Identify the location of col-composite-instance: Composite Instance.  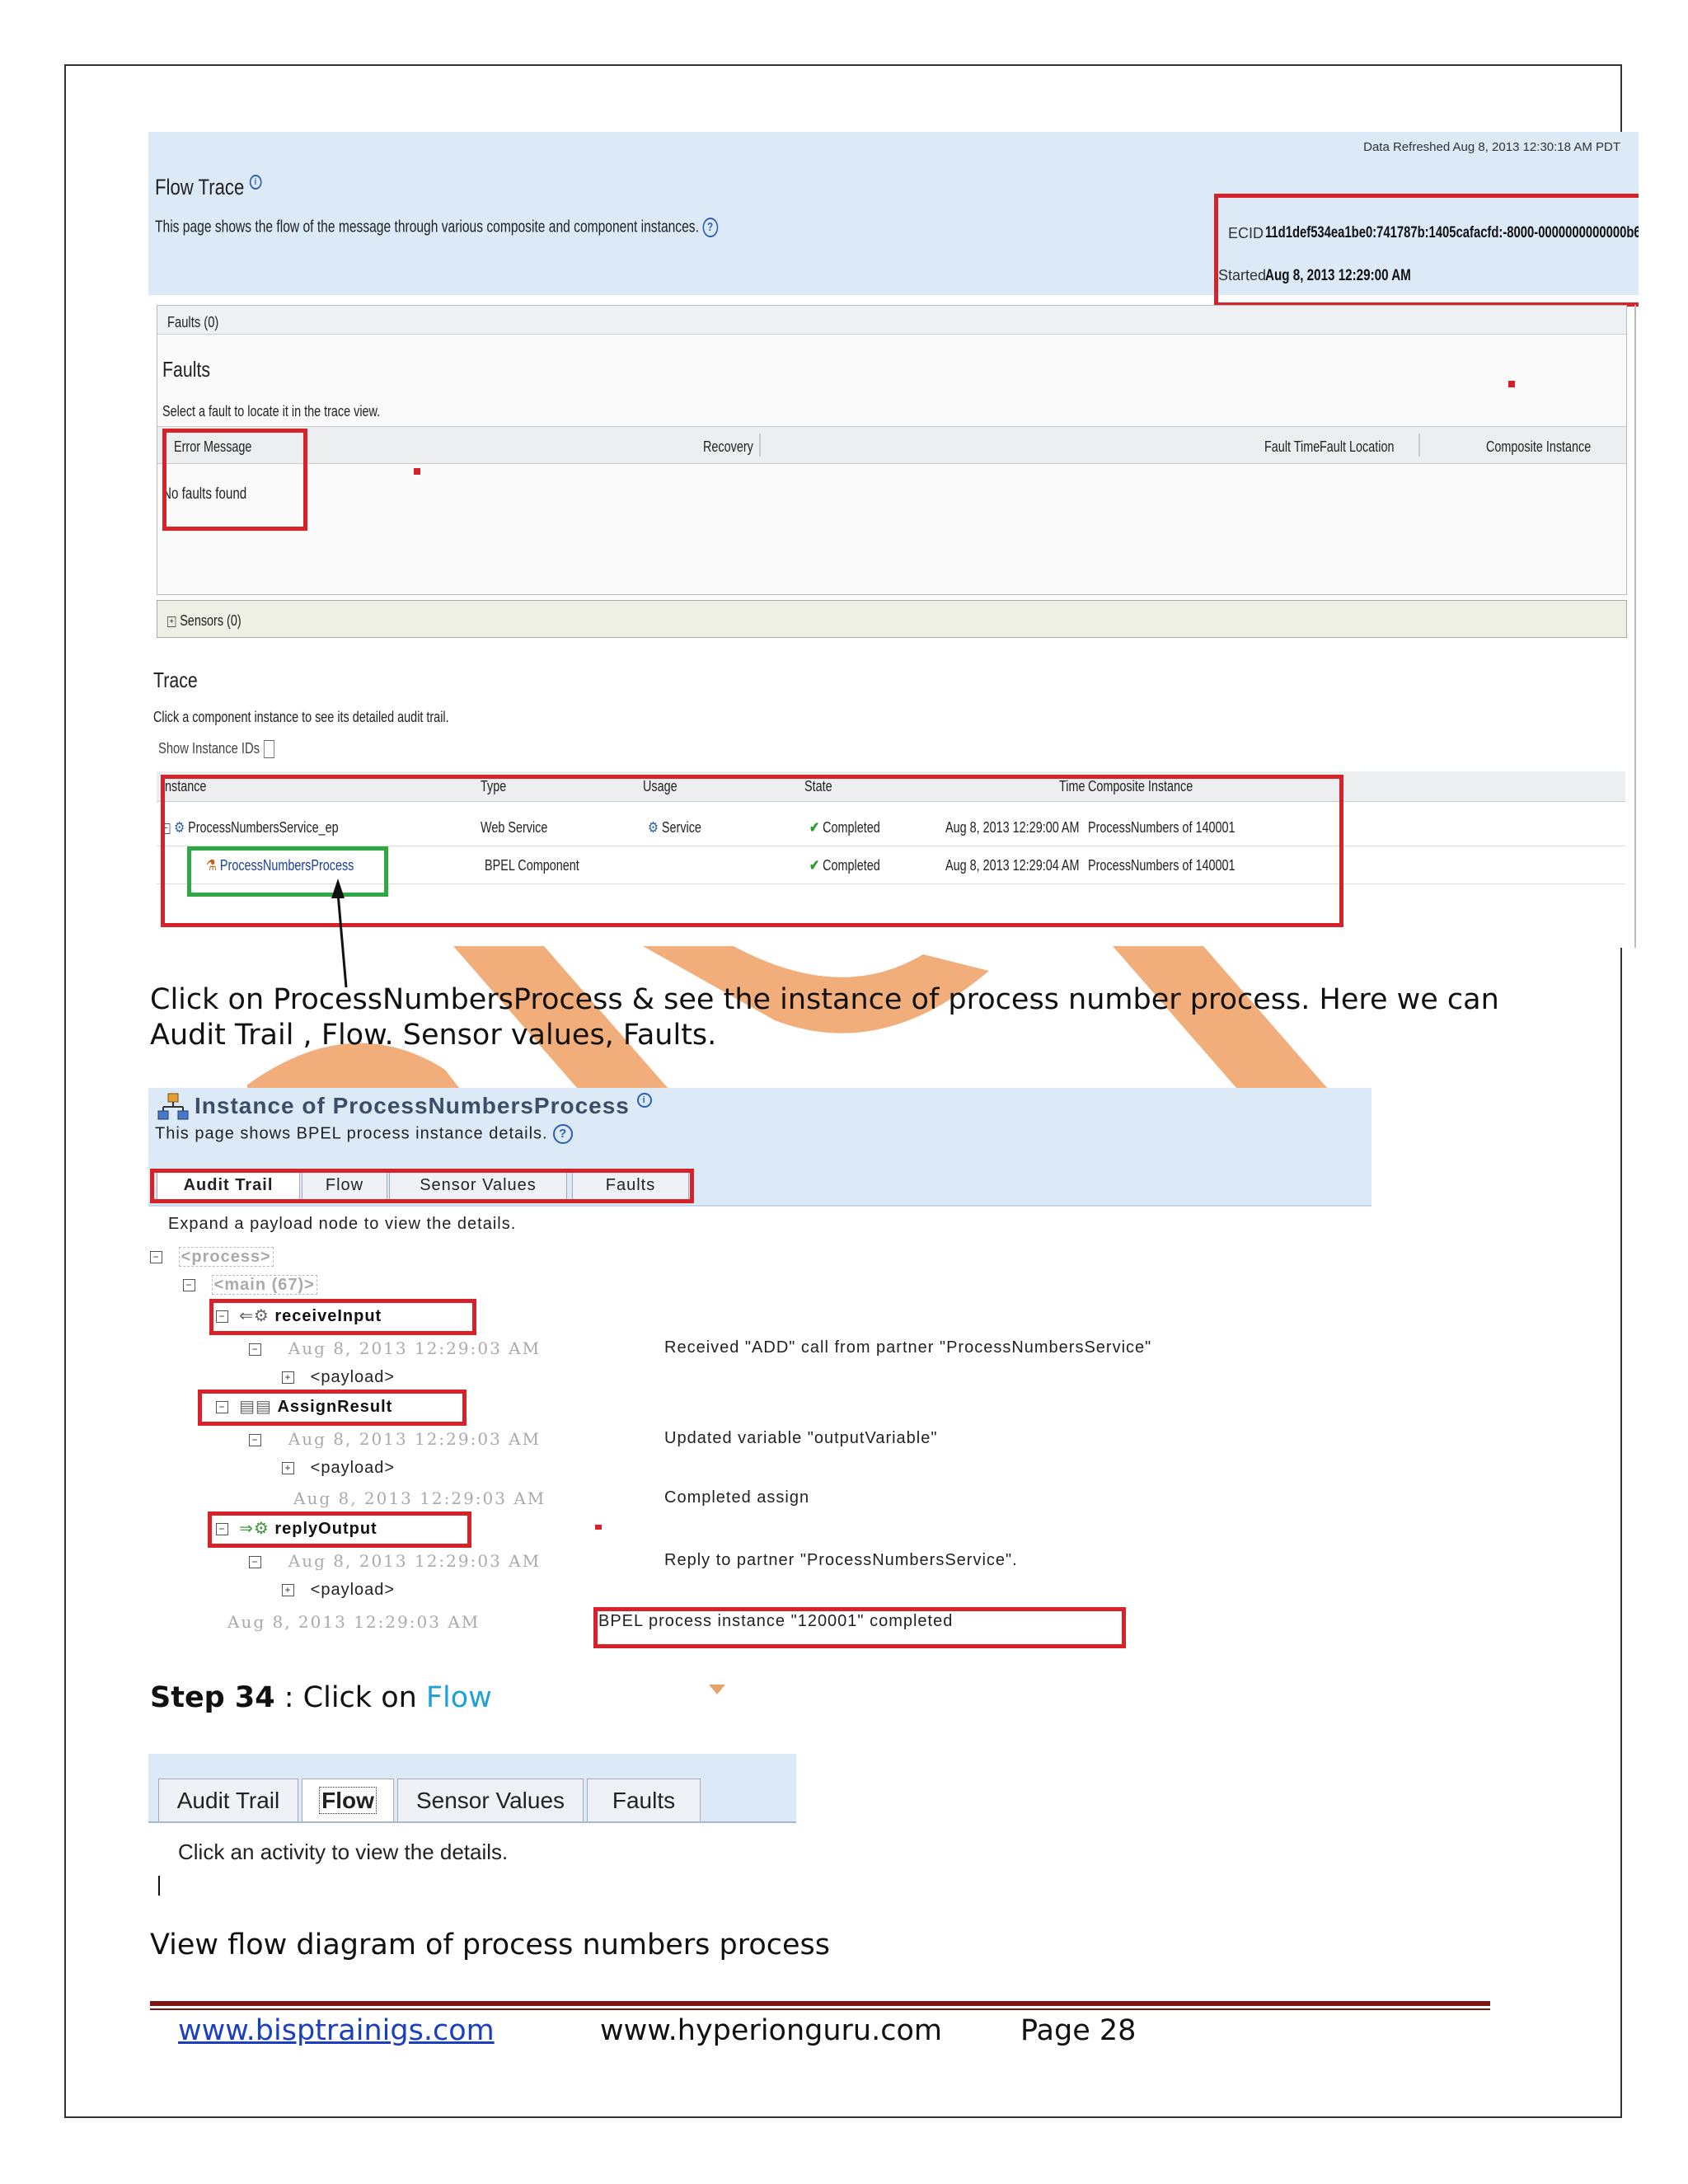
(1539, 447).